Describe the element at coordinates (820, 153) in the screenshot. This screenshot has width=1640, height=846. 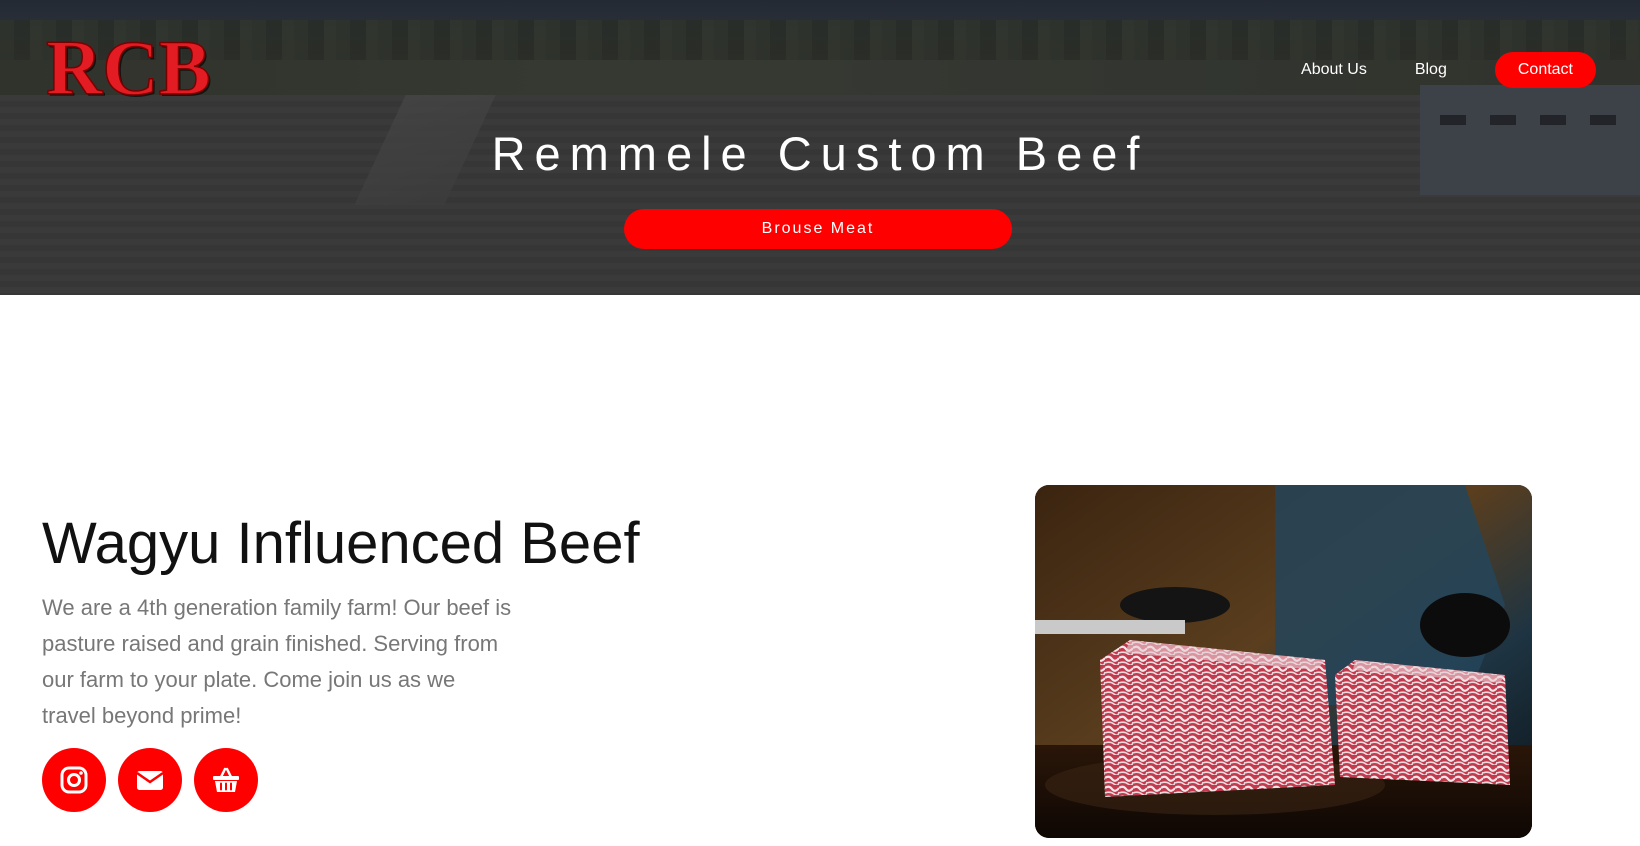
I see `hero-title: Remmele Custom Beef` at that location.